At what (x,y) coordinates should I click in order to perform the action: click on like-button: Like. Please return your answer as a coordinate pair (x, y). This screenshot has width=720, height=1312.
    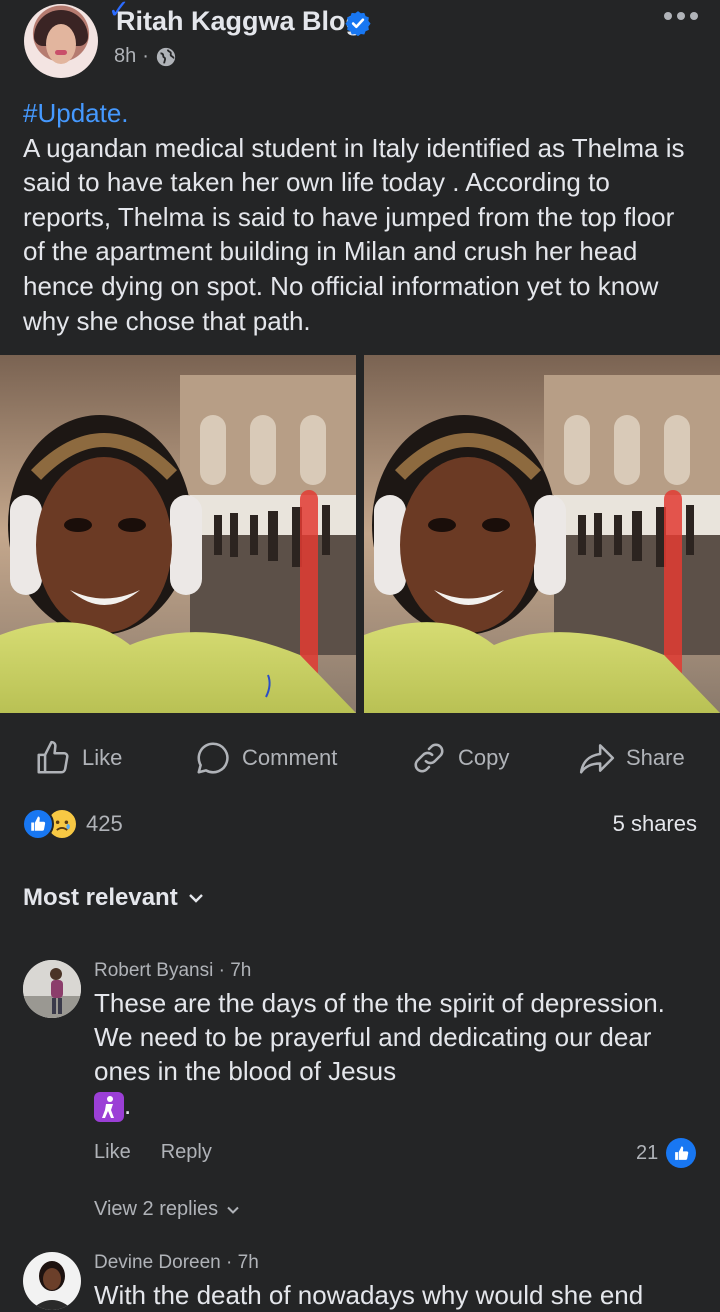
    Looking at the image, I should click on (78, 758).